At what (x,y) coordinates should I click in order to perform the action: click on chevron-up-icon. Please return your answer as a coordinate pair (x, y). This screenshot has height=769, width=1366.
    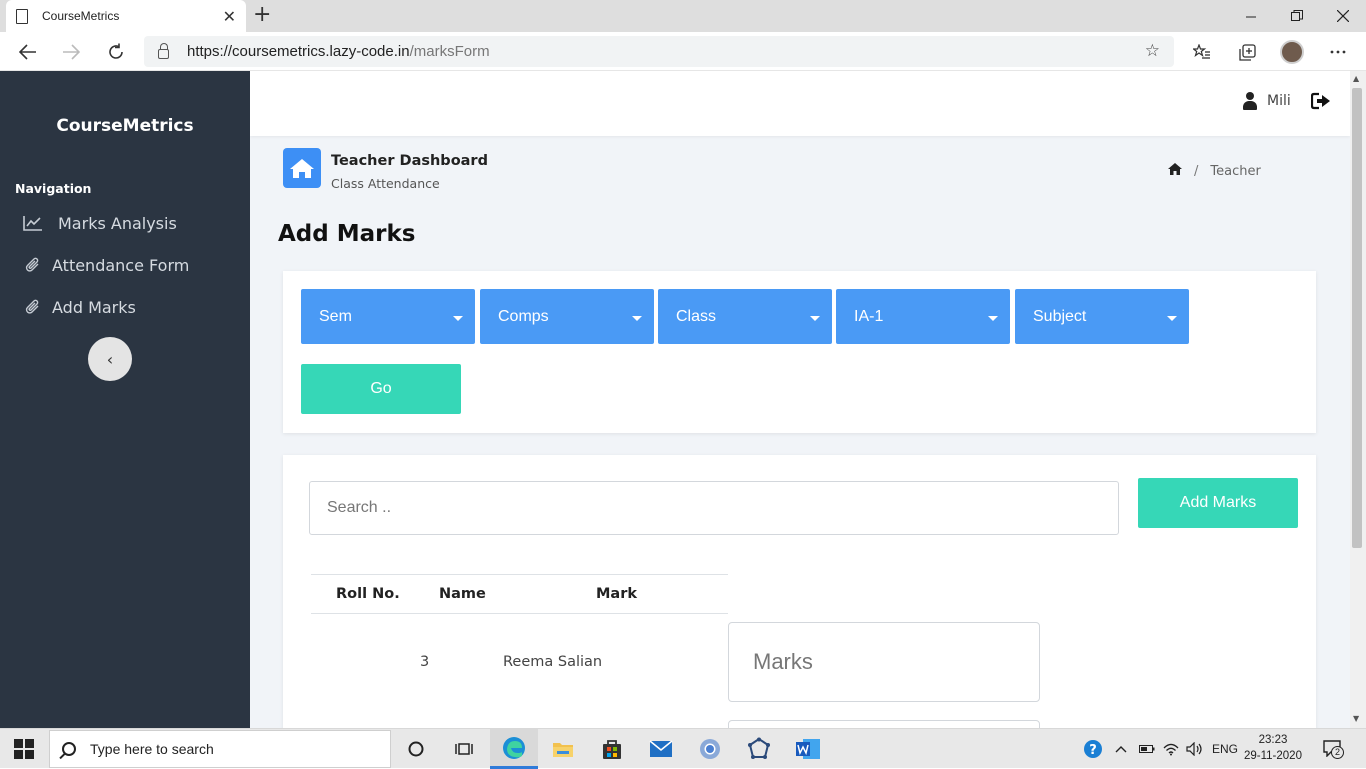
    Looking at the image, I should click on (1121, 749).